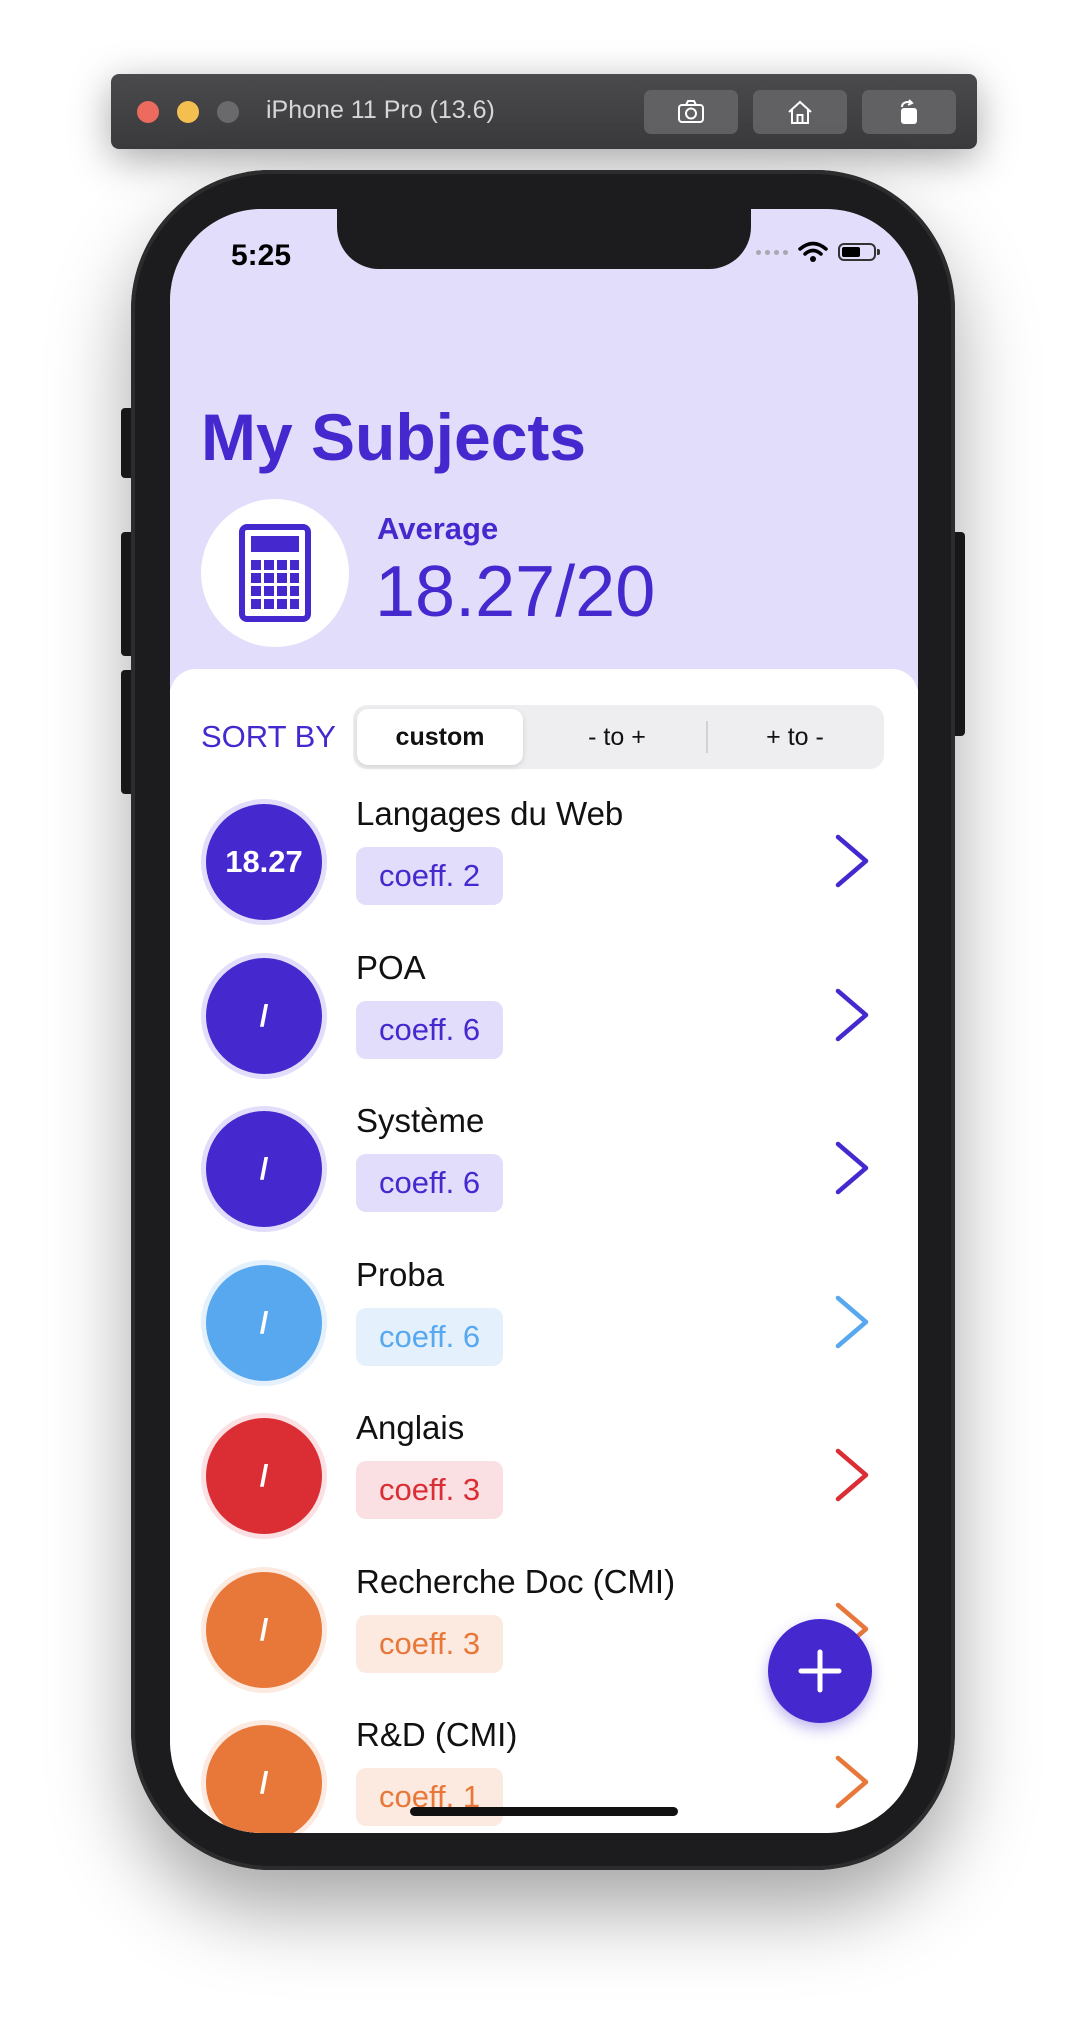  What do you see at coordinates (268, 736) in the screenshot?
I see `sort-label: SORT BY` at bounding box center [268, 736].